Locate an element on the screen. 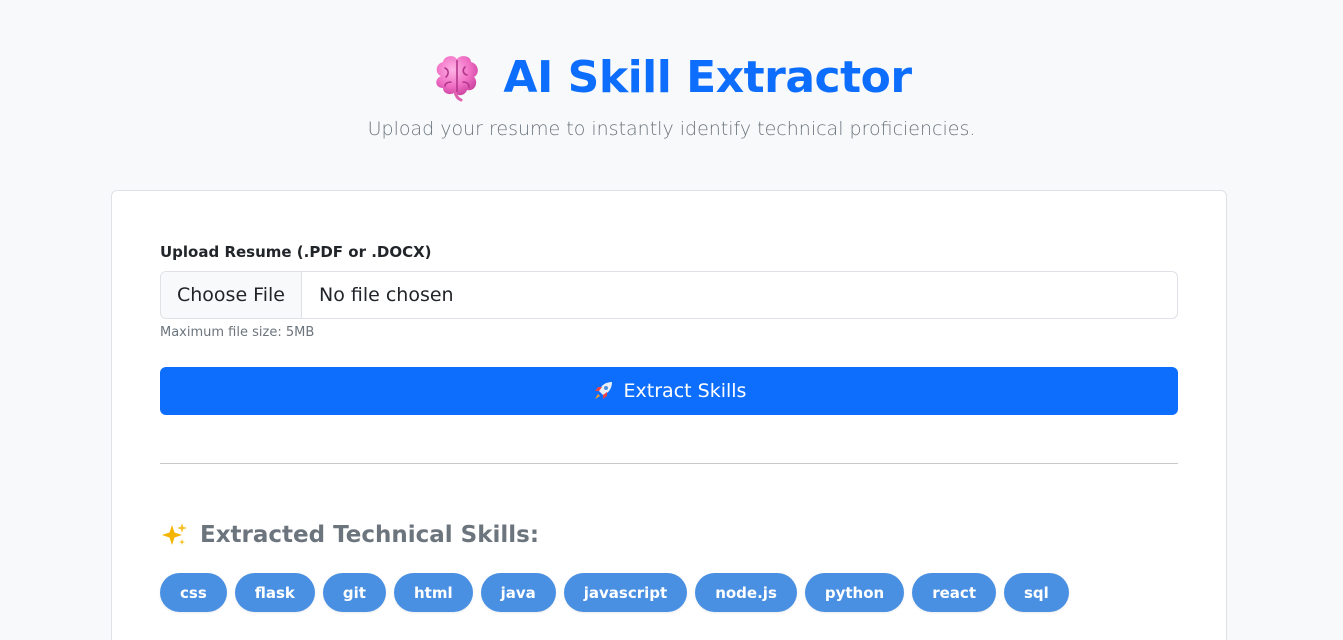 This screenshot has width=1343, height=640. skill-badge: react is located at coordinates (954, 592).